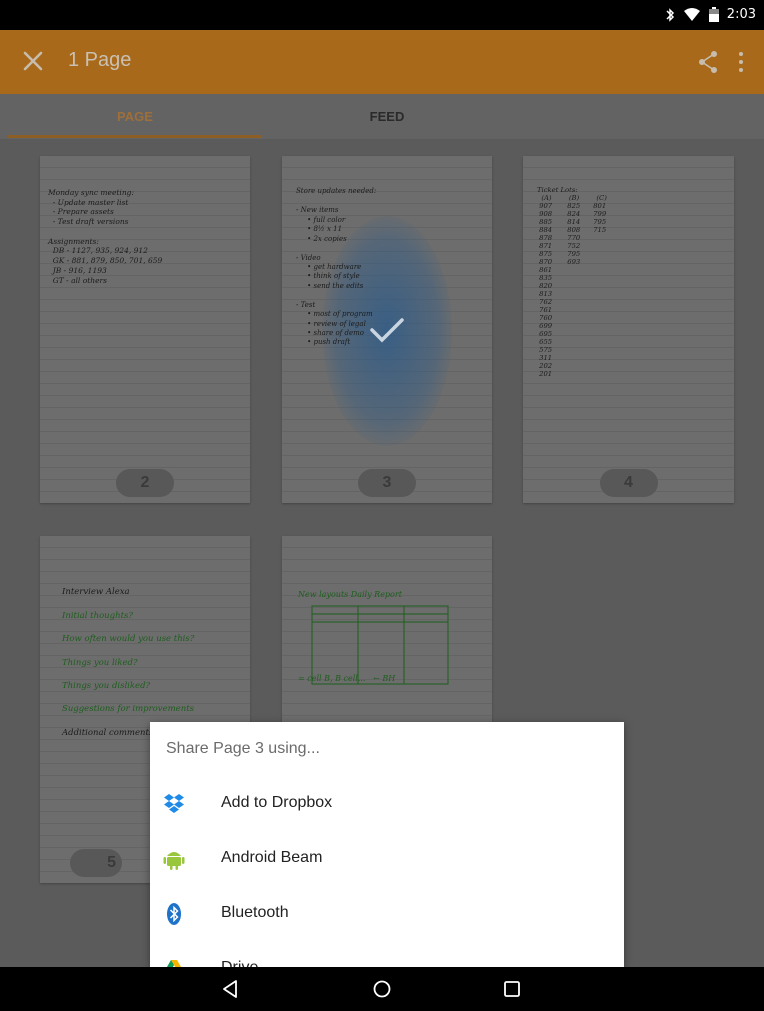  What do you see at coordinates (350, 595) in the screenshot?
I see `note-line: New layouts Daily Report` at bounding box center [350, 595].